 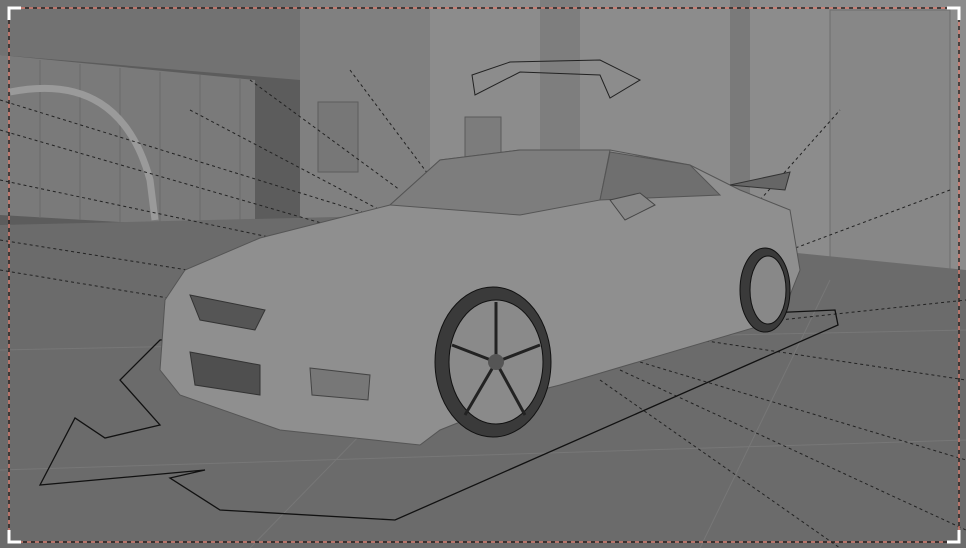 I want to click on wall-pillar, so click(x=740, y=105).